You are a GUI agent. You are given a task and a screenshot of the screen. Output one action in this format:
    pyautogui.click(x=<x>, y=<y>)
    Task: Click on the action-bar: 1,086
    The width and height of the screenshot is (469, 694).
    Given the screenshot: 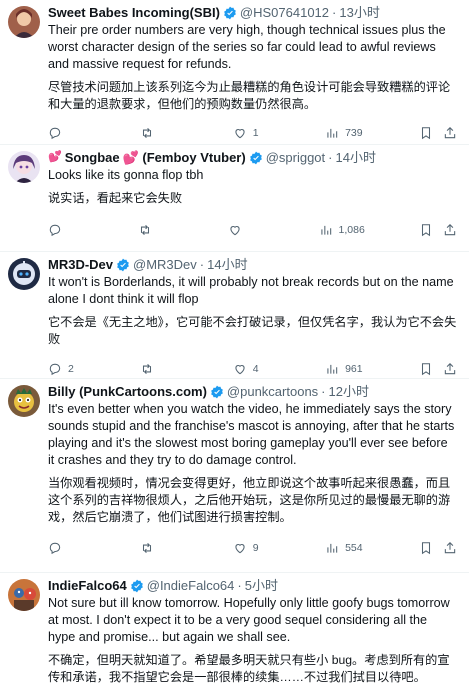 What is the action you would take?
    pyautogui.click(x=252, y=230)
    